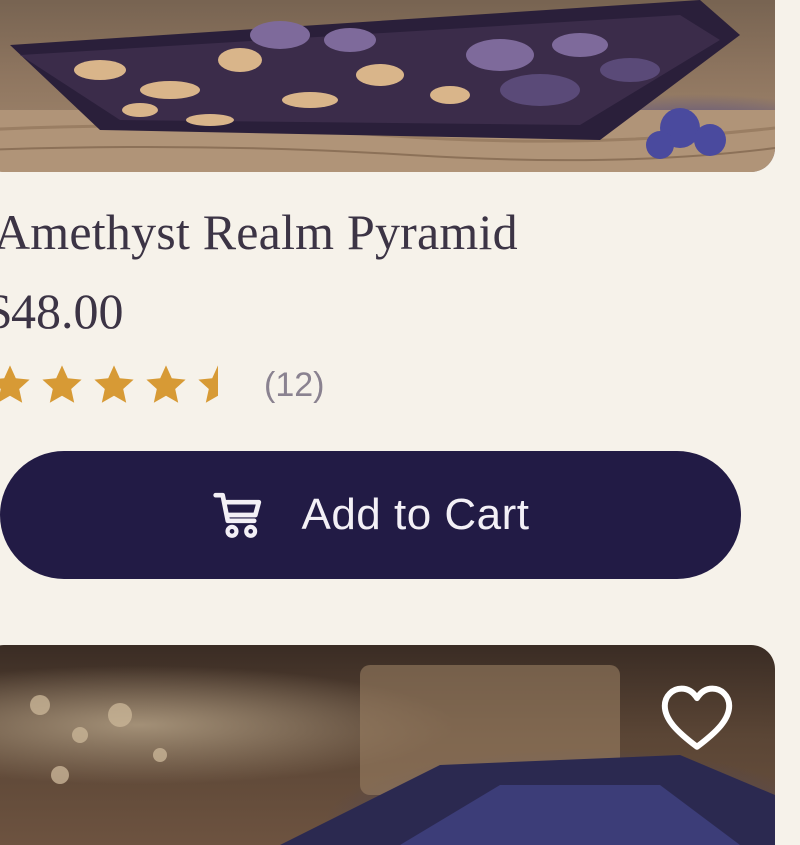  Describe the element at coordinates (62, 311) in the screenshot. I see `product-price: $48.00` at that location.